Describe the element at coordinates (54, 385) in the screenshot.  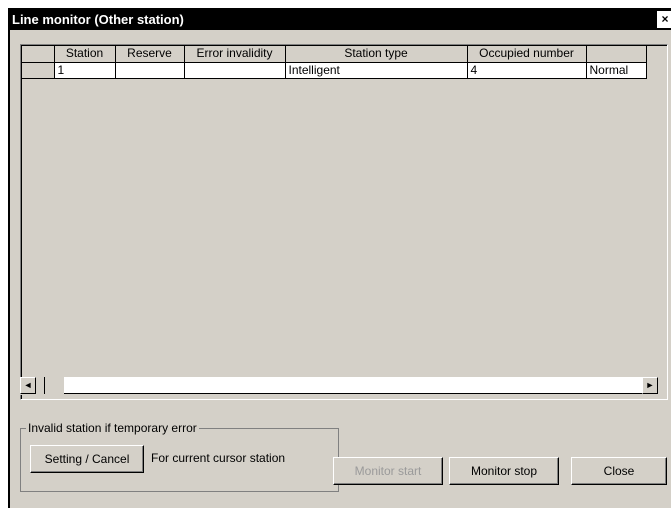
I see `scrollbar-thumb` at that location.